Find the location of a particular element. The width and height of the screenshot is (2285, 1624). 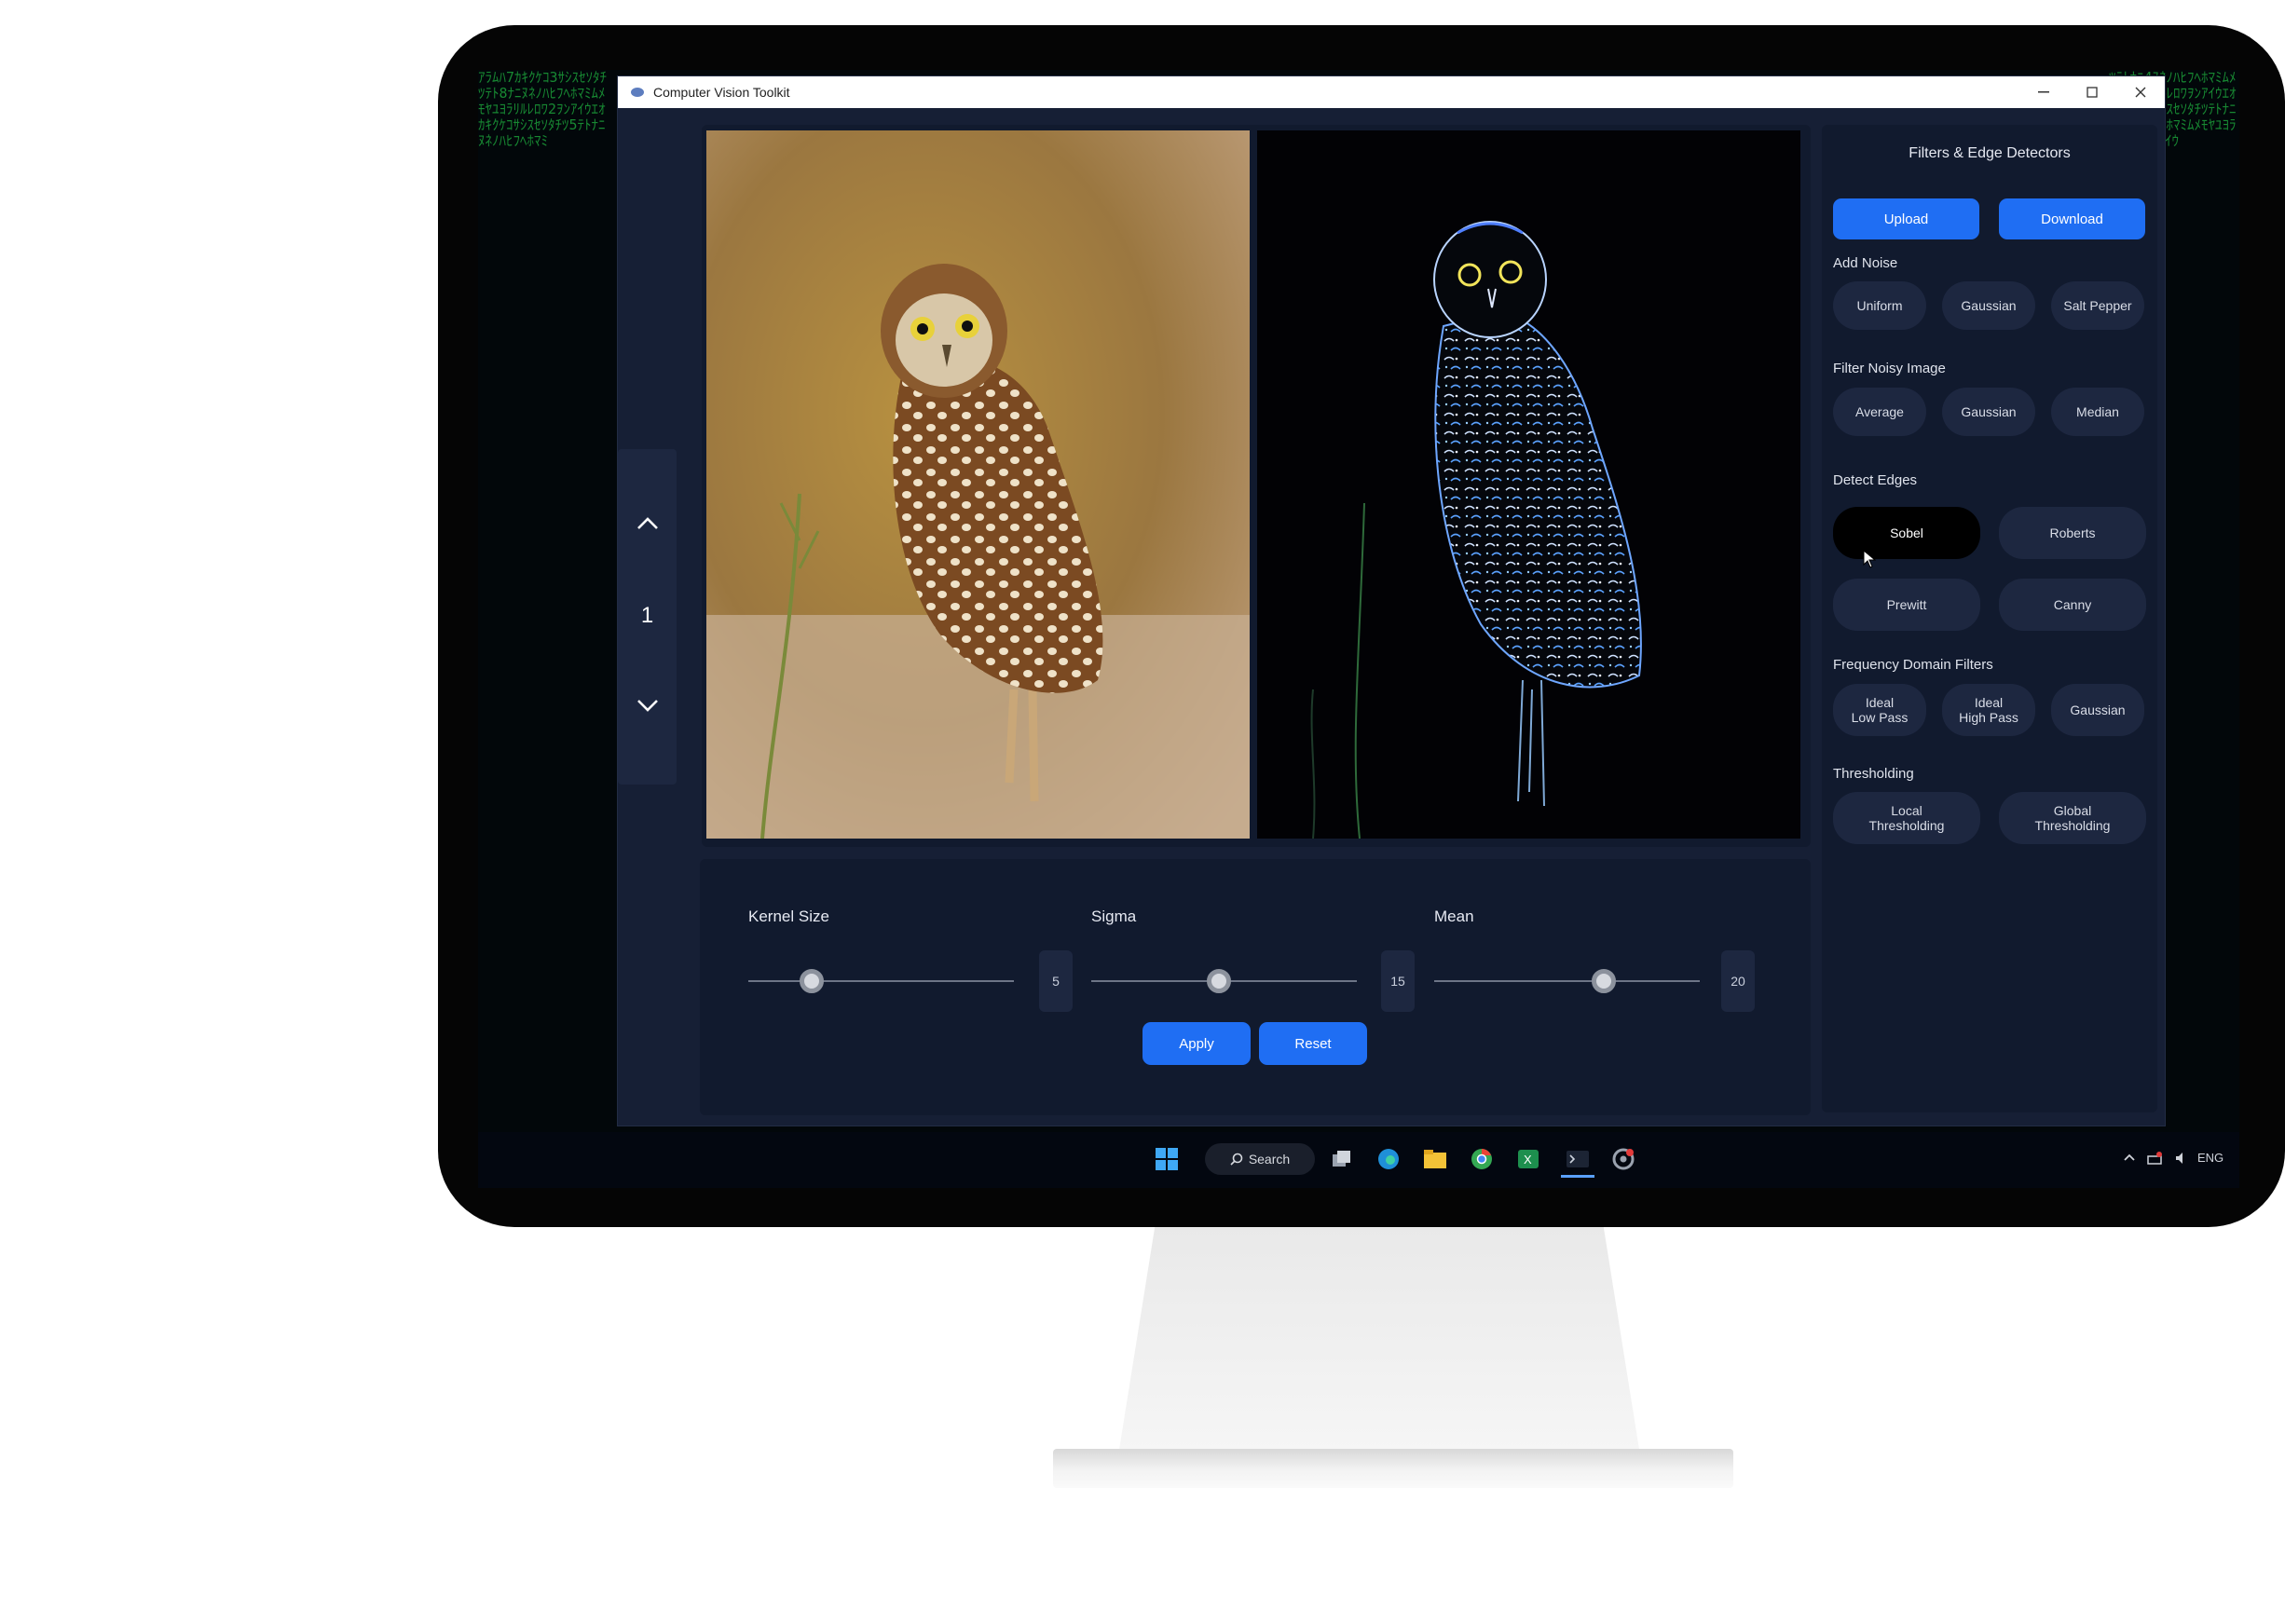

excel-icon: X is located at coordinates (1528, 1159).